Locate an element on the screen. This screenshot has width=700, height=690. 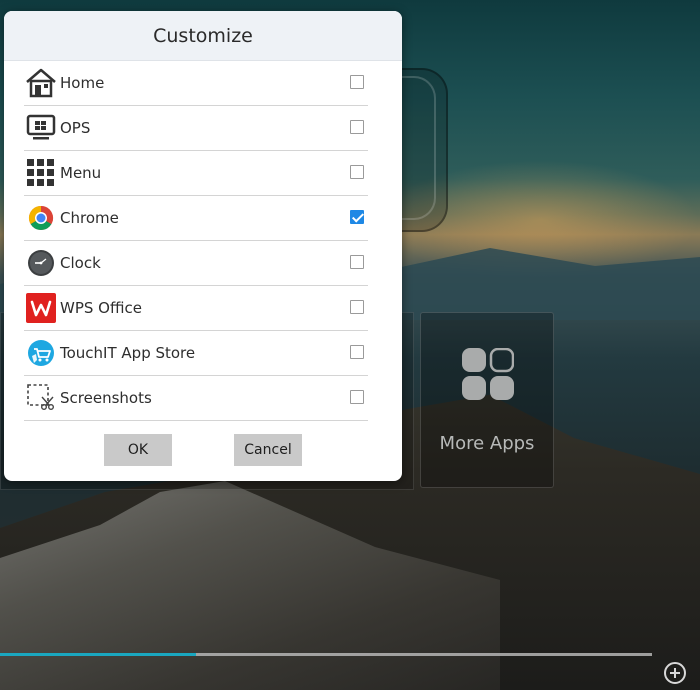
list-item-wps-office: WPS Office is located at coordinates (196, 308).